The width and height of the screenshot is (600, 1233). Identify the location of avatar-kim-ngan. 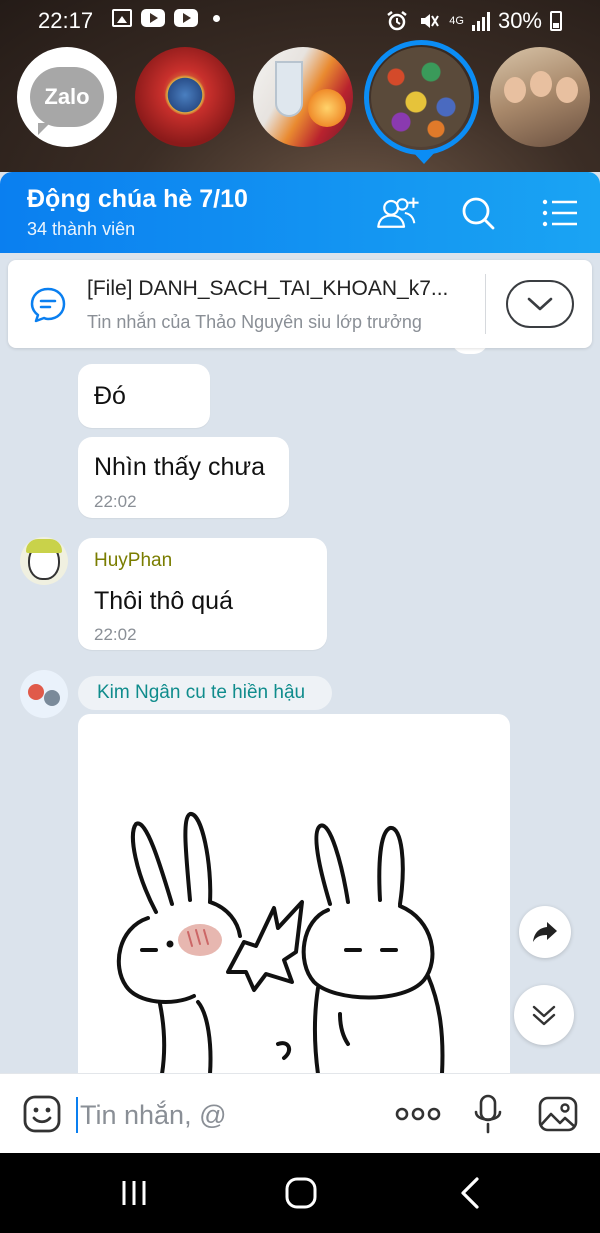
(44, 694).